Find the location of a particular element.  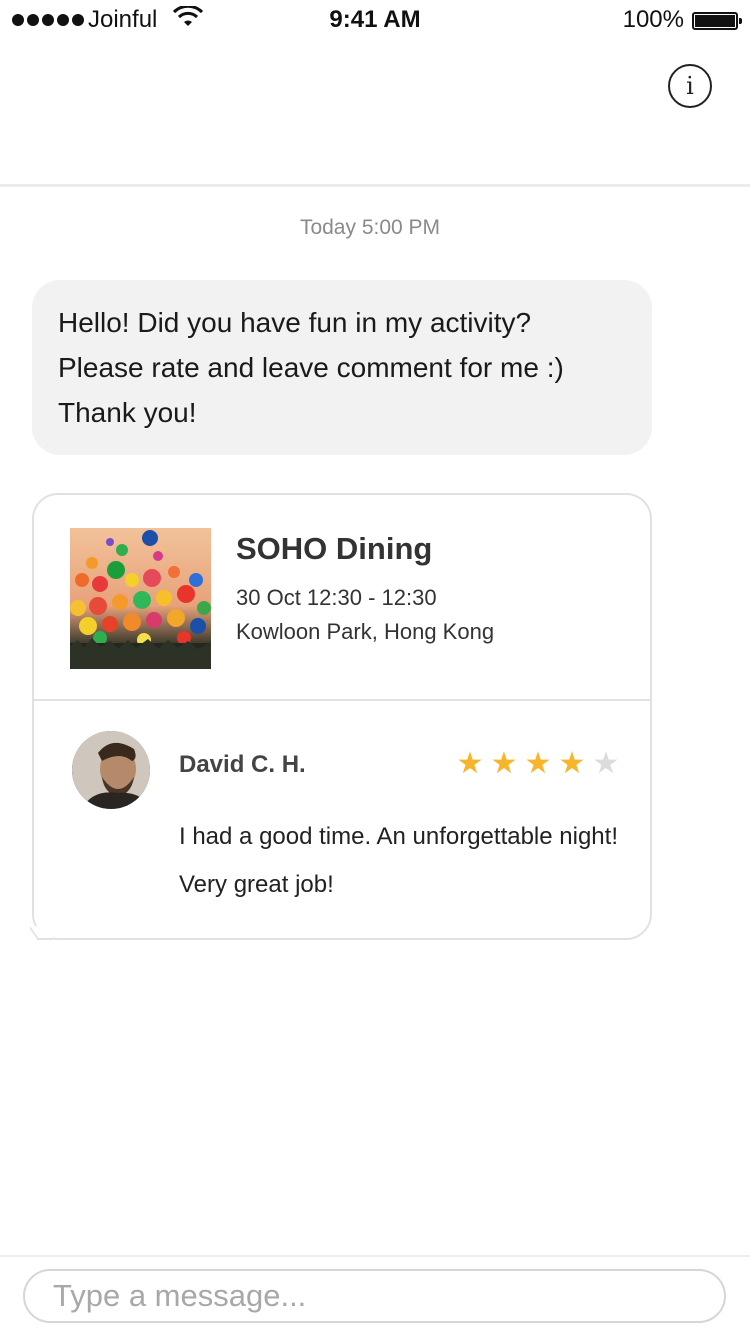

status-bar: Joinful 9:41 AM 100% is located at coordinates (375, 20).